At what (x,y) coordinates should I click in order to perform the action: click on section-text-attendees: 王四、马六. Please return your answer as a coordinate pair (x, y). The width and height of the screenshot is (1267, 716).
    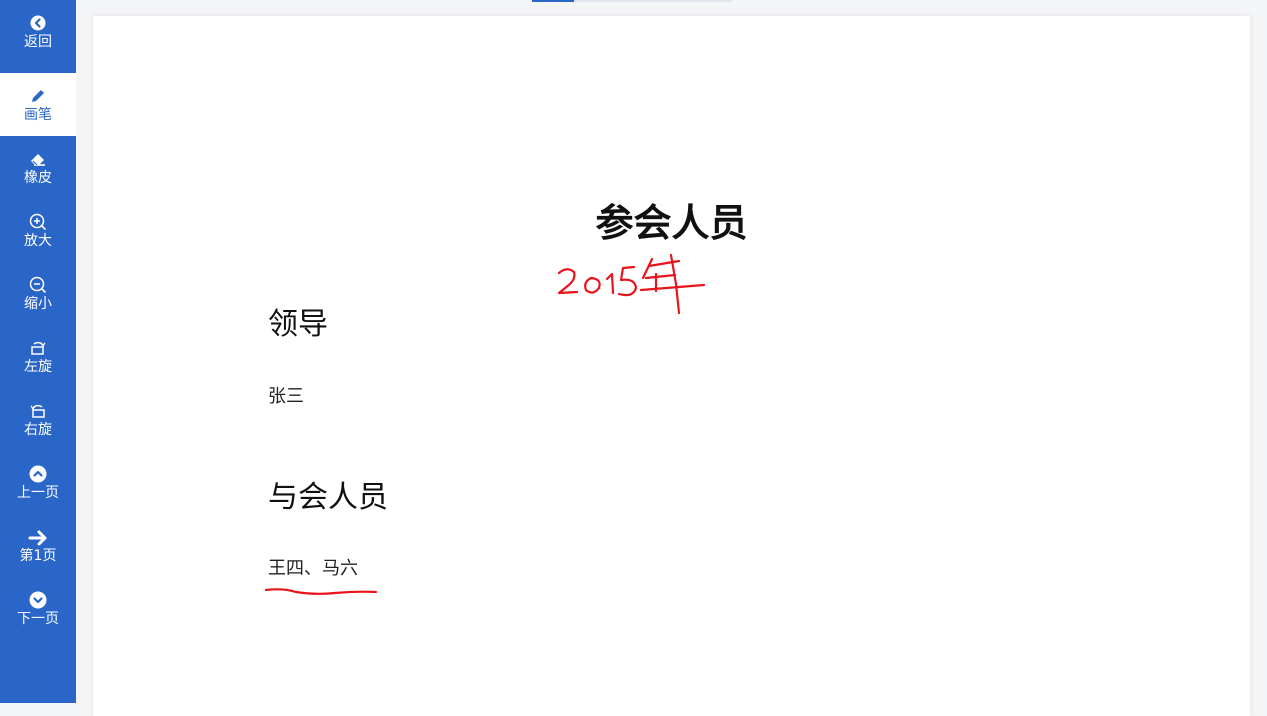
    Looking at the image, I should click on (313, 568).